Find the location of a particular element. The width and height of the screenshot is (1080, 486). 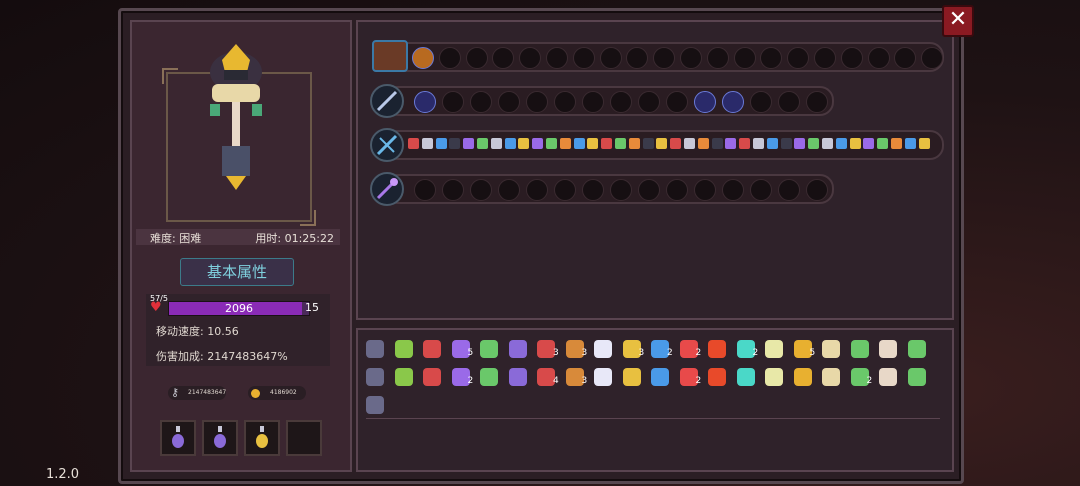

treasure-chest-icon is located at coordinates (390, 56).